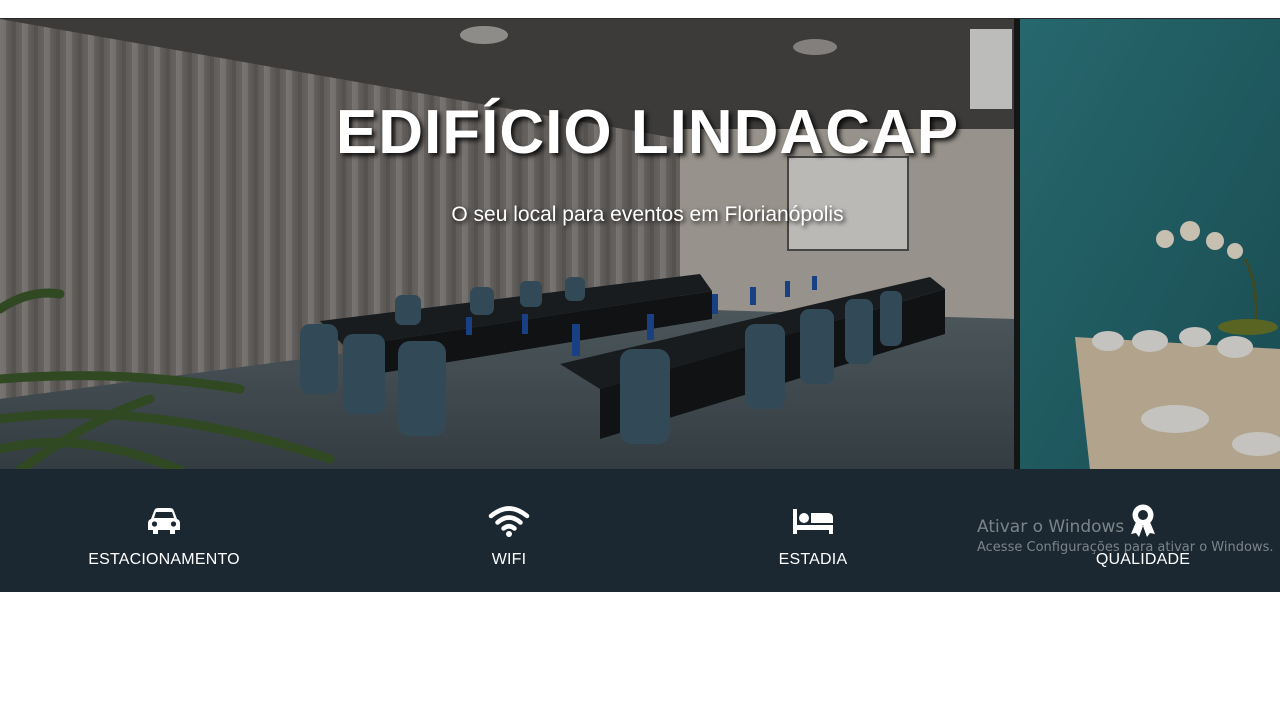 This screenshot has width=1280, height=720. What do you see at coordinates (509, 559) in the screenshot?
I see `feature-wifi-label: WIFI` at bounding box center [509, 559].